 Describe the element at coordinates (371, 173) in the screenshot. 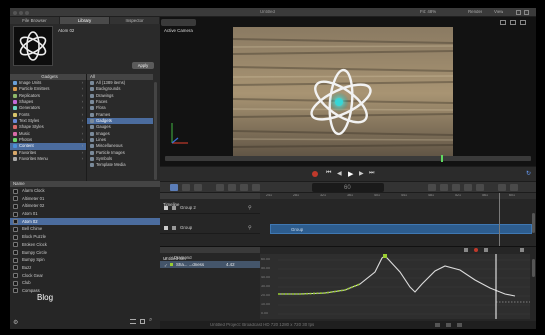

I see `go-to-end-icon: ⏭` at that location.